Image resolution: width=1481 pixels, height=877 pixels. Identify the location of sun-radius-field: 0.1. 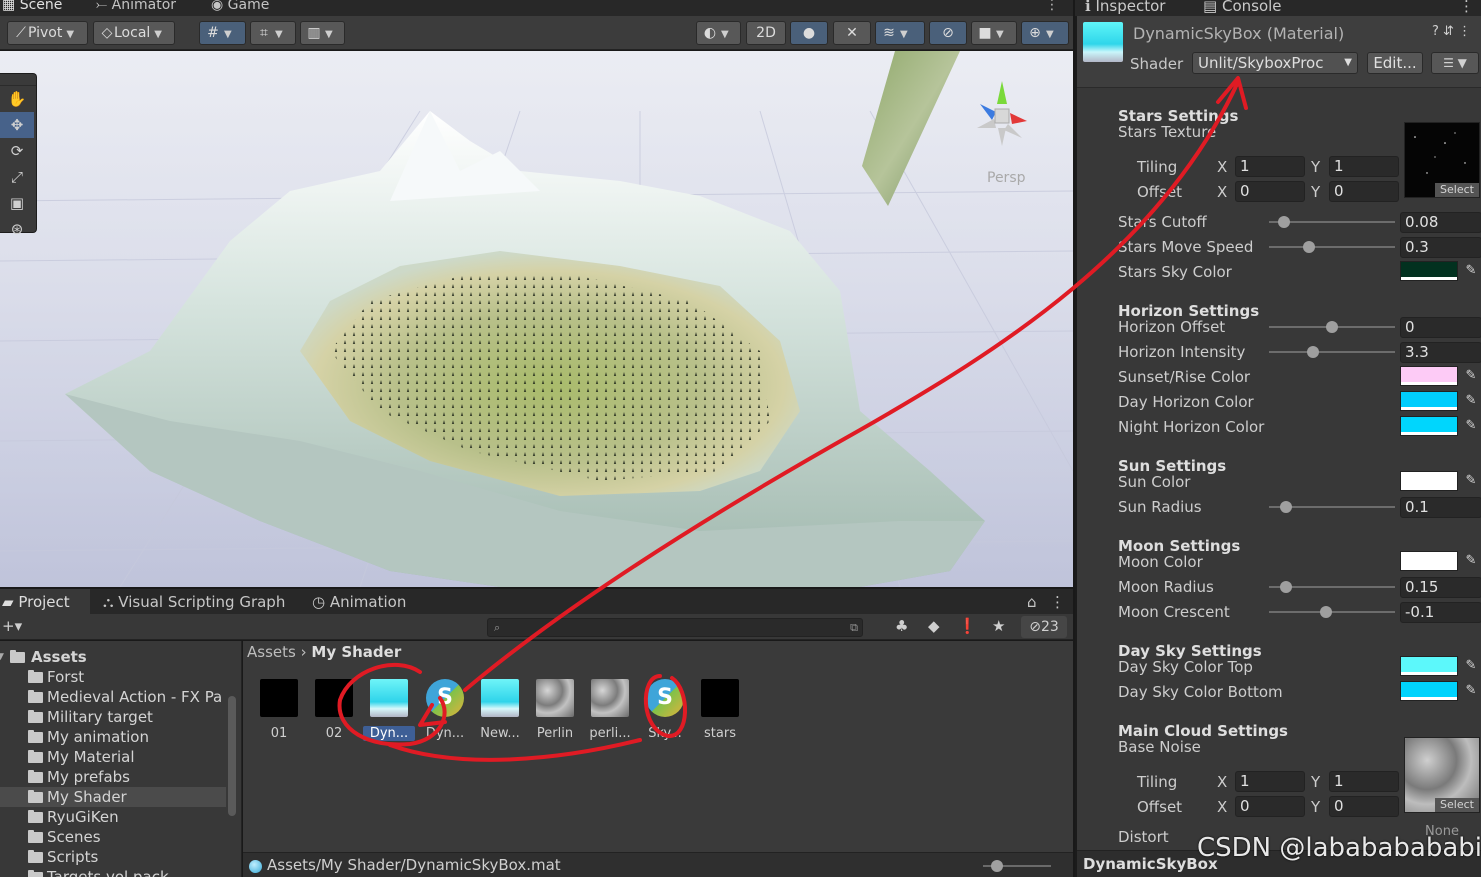
(1440, 507).